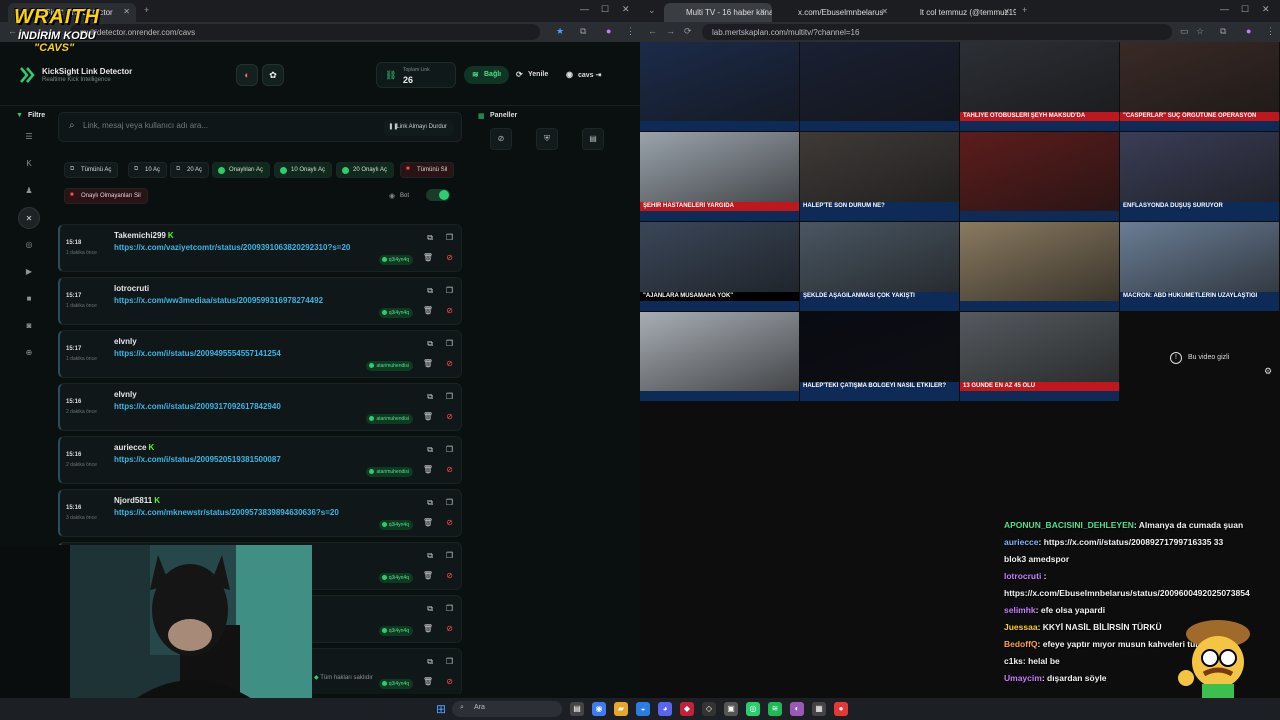  I want to click on stop-links-button: ❚❚ Link Almayı Durdur, so click(418, 128).